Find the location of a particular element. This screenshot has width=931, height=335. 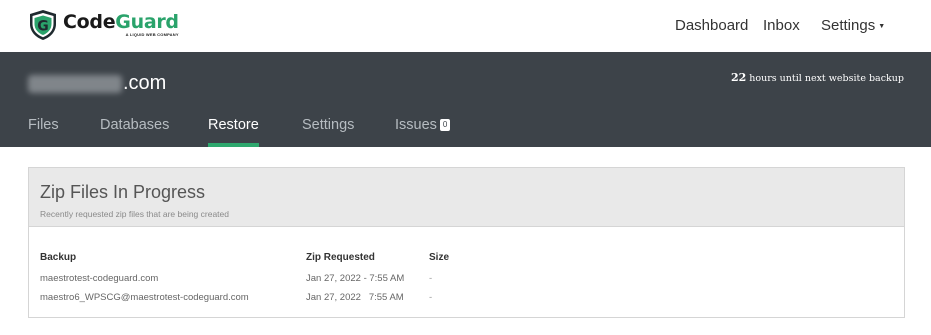

shield-logo-icon: G is located at coordinates (43, 25).